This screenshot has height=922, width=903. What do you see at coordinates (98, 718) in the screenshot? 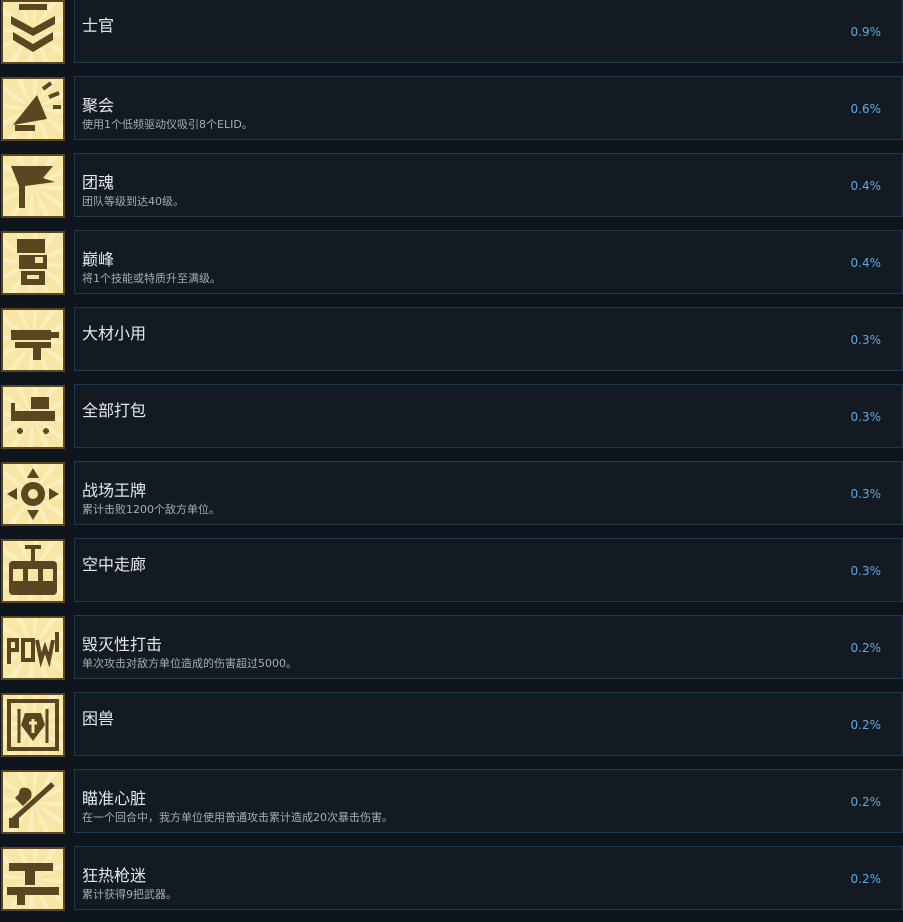
I see `achievement-title: 困兽` at bounding box center [98, 718].